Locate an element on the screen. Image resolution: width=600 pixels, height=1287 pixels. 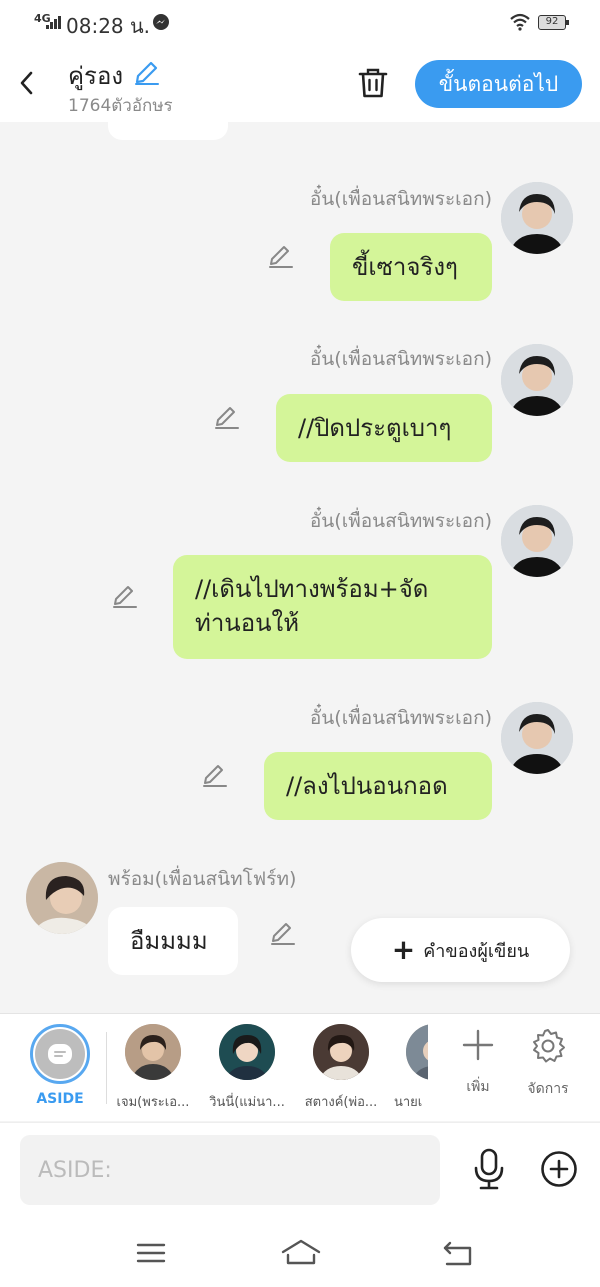
plus-icon is located at coordinates (478, 1045).